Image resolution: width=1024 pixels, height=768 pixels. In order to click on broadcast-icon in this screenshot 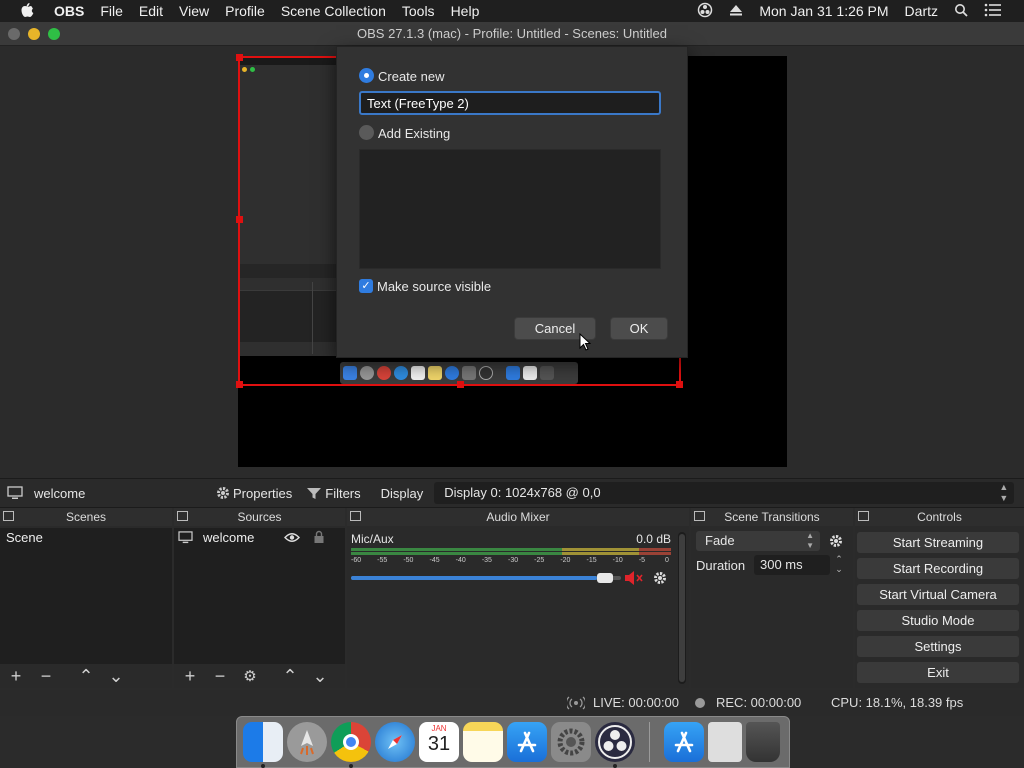, I will do `click(576, 703)`.